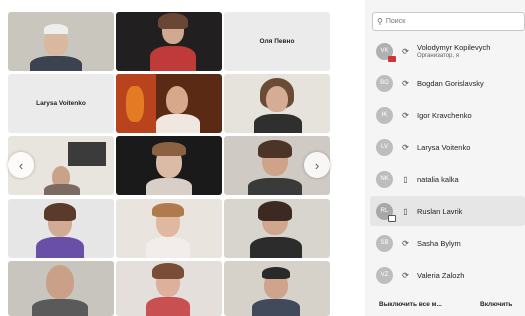 The width and height of the screenshot is (525, 316). I want to click on participant-name-label: Larysa Voitenko, so click(61, 103).